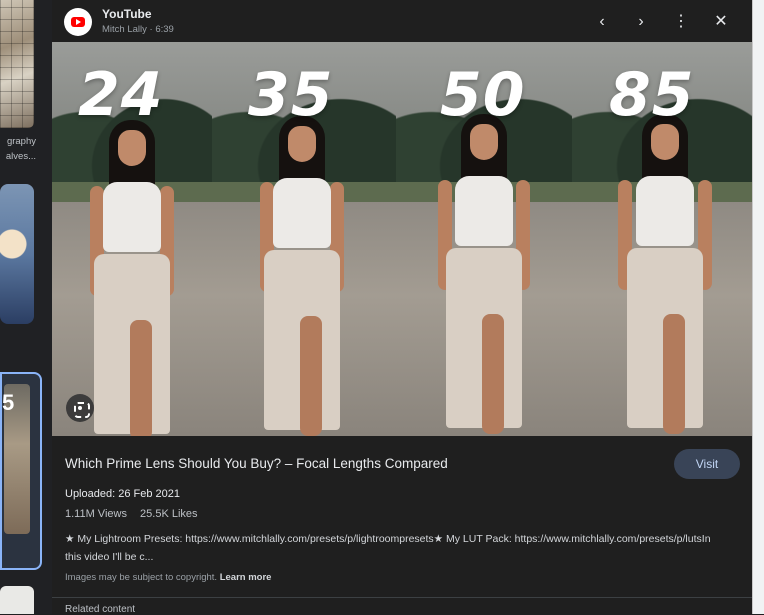  I want to click on more-options-button: ⋮, so click(681, 22).